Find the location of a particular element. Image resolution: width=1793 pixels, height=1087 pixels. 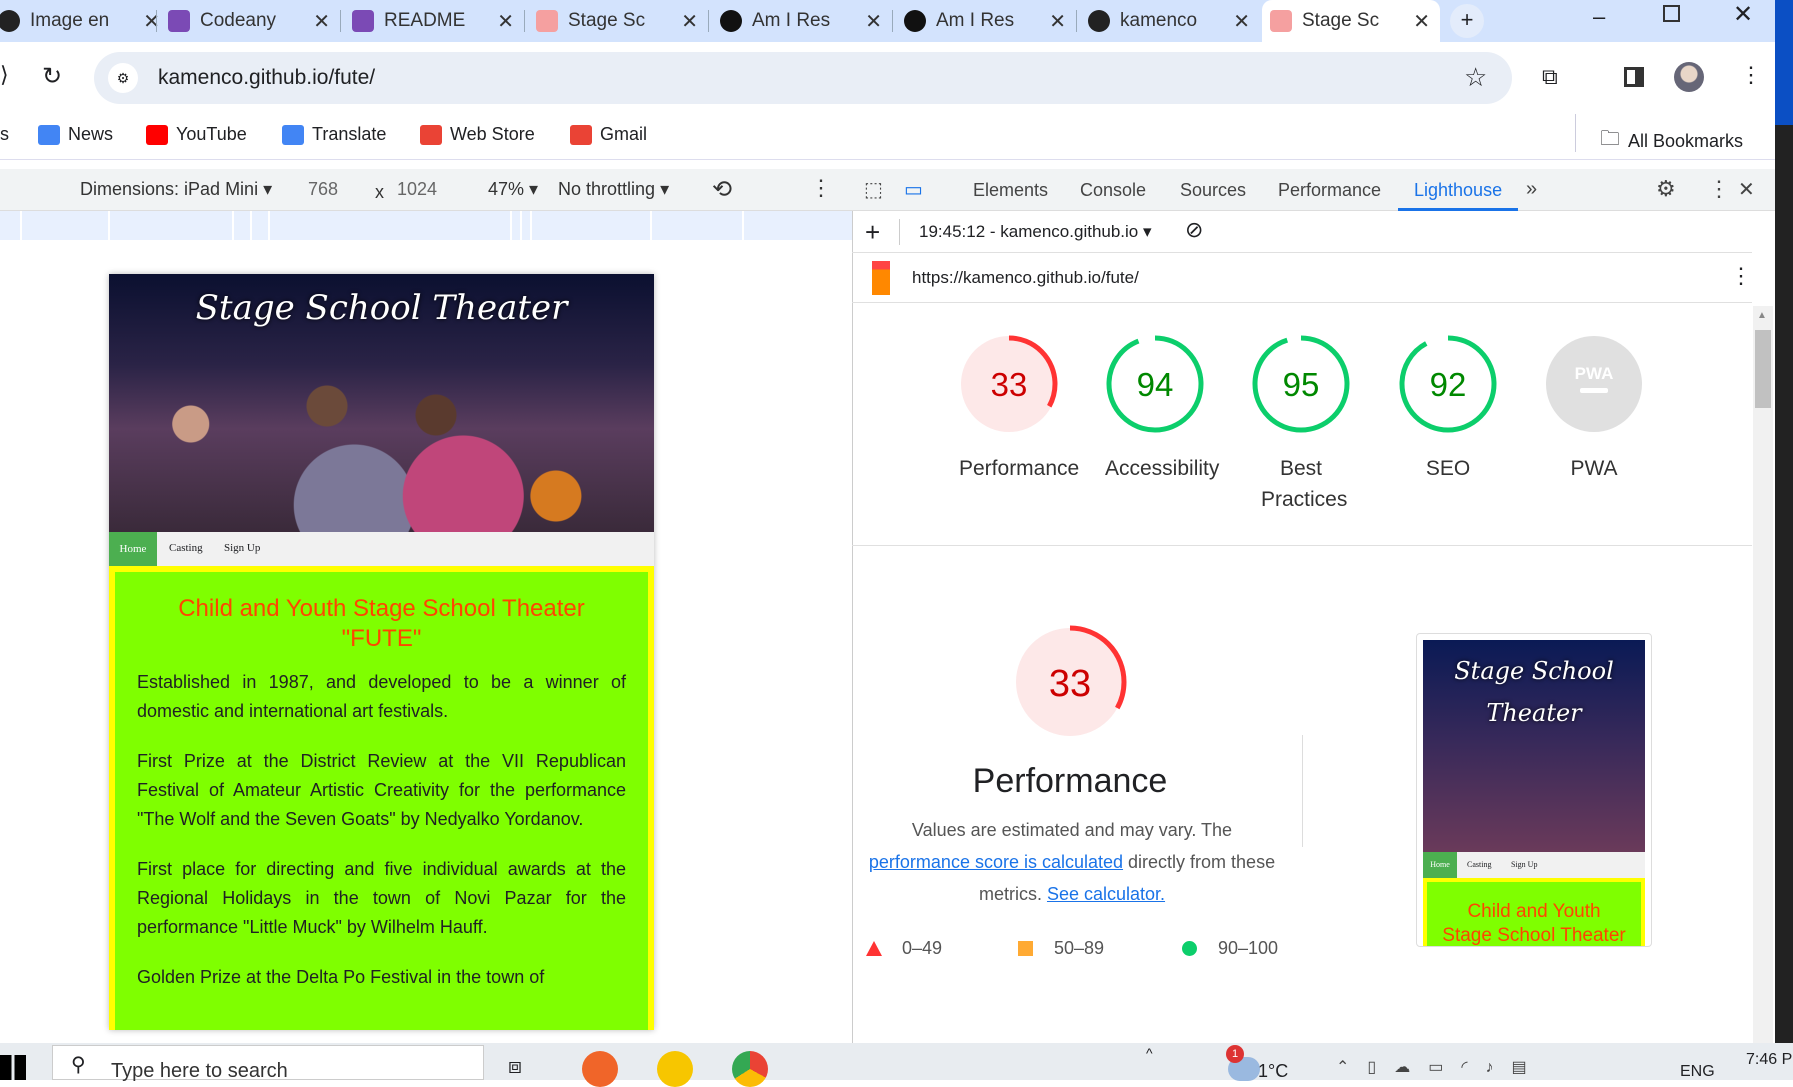

nav-casting: Casting is located at coordinates (186, 548).